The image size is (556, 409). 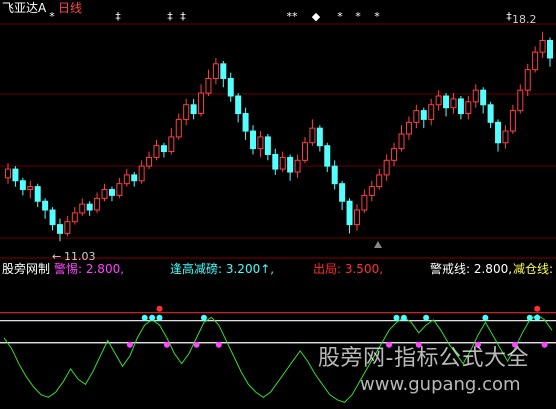 I want to click on bottom-triangle-marker, so click(x=378, y=244).